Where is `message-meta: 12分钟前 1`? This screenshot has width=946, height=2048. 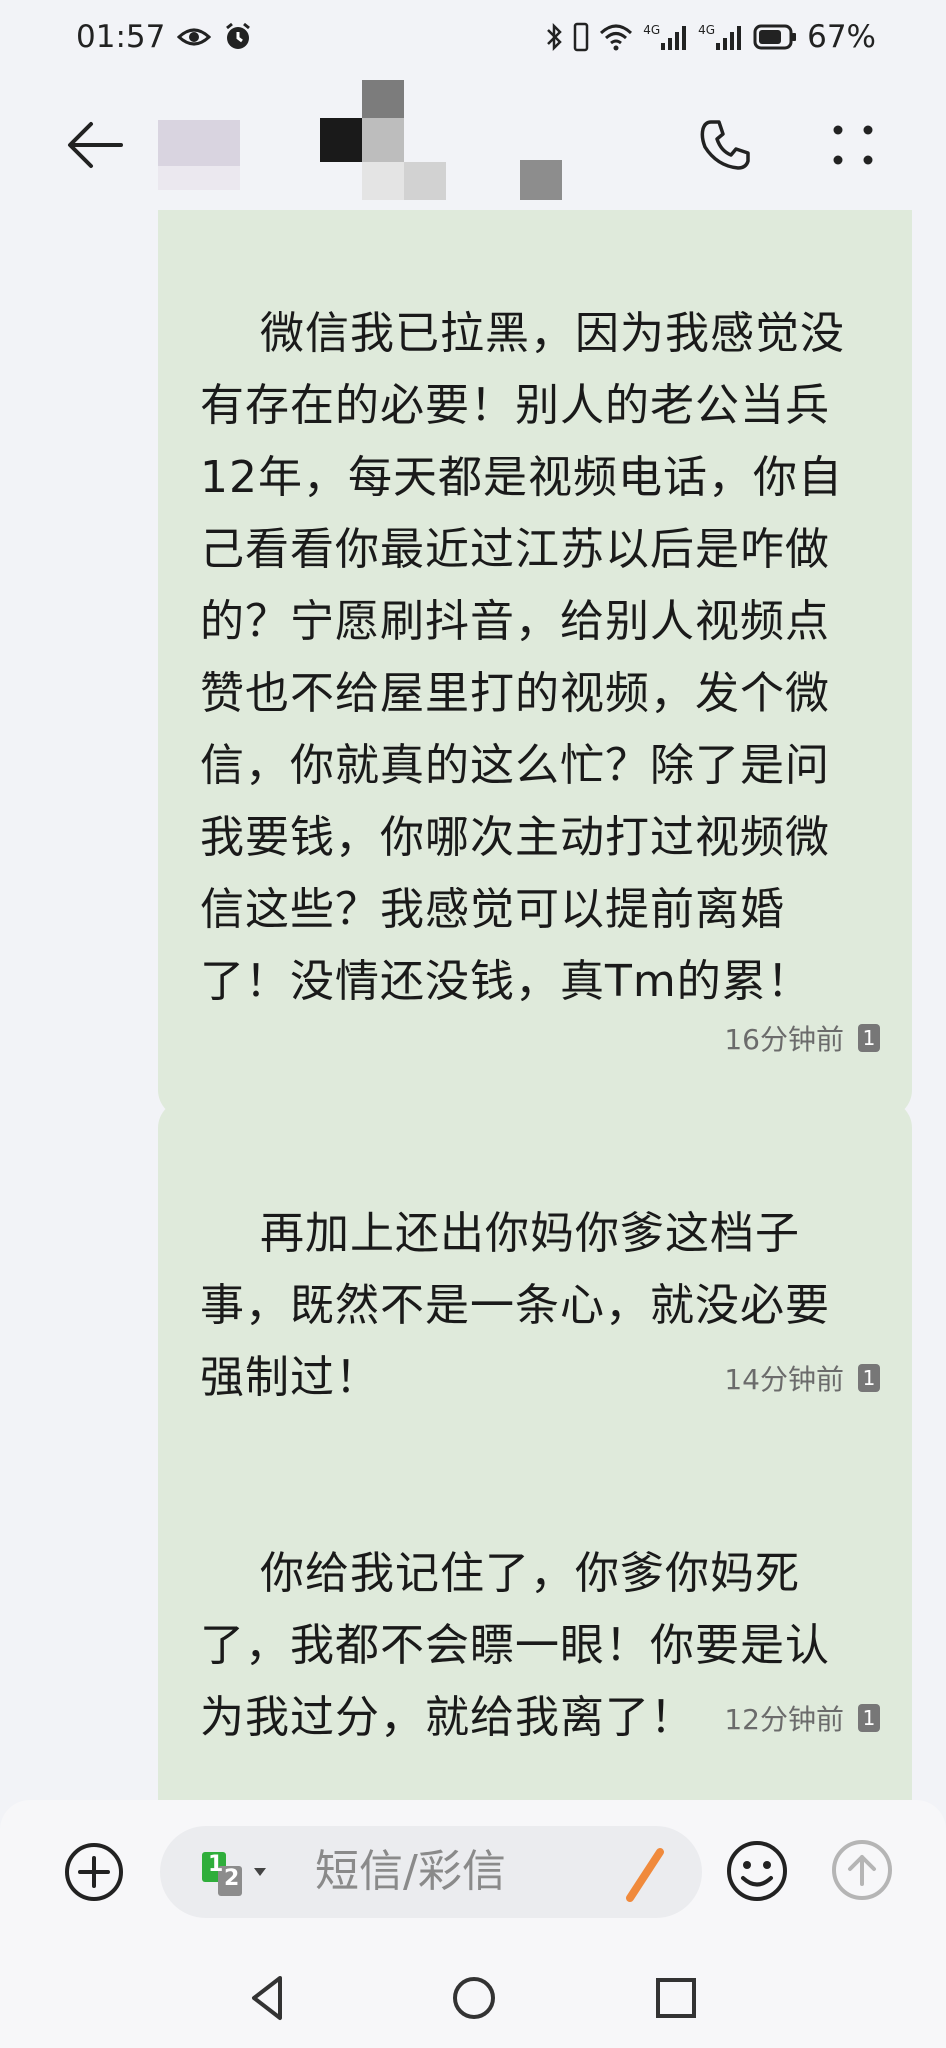
message-meta: 12分钟前 1 is located at coordinates (802, 1718).